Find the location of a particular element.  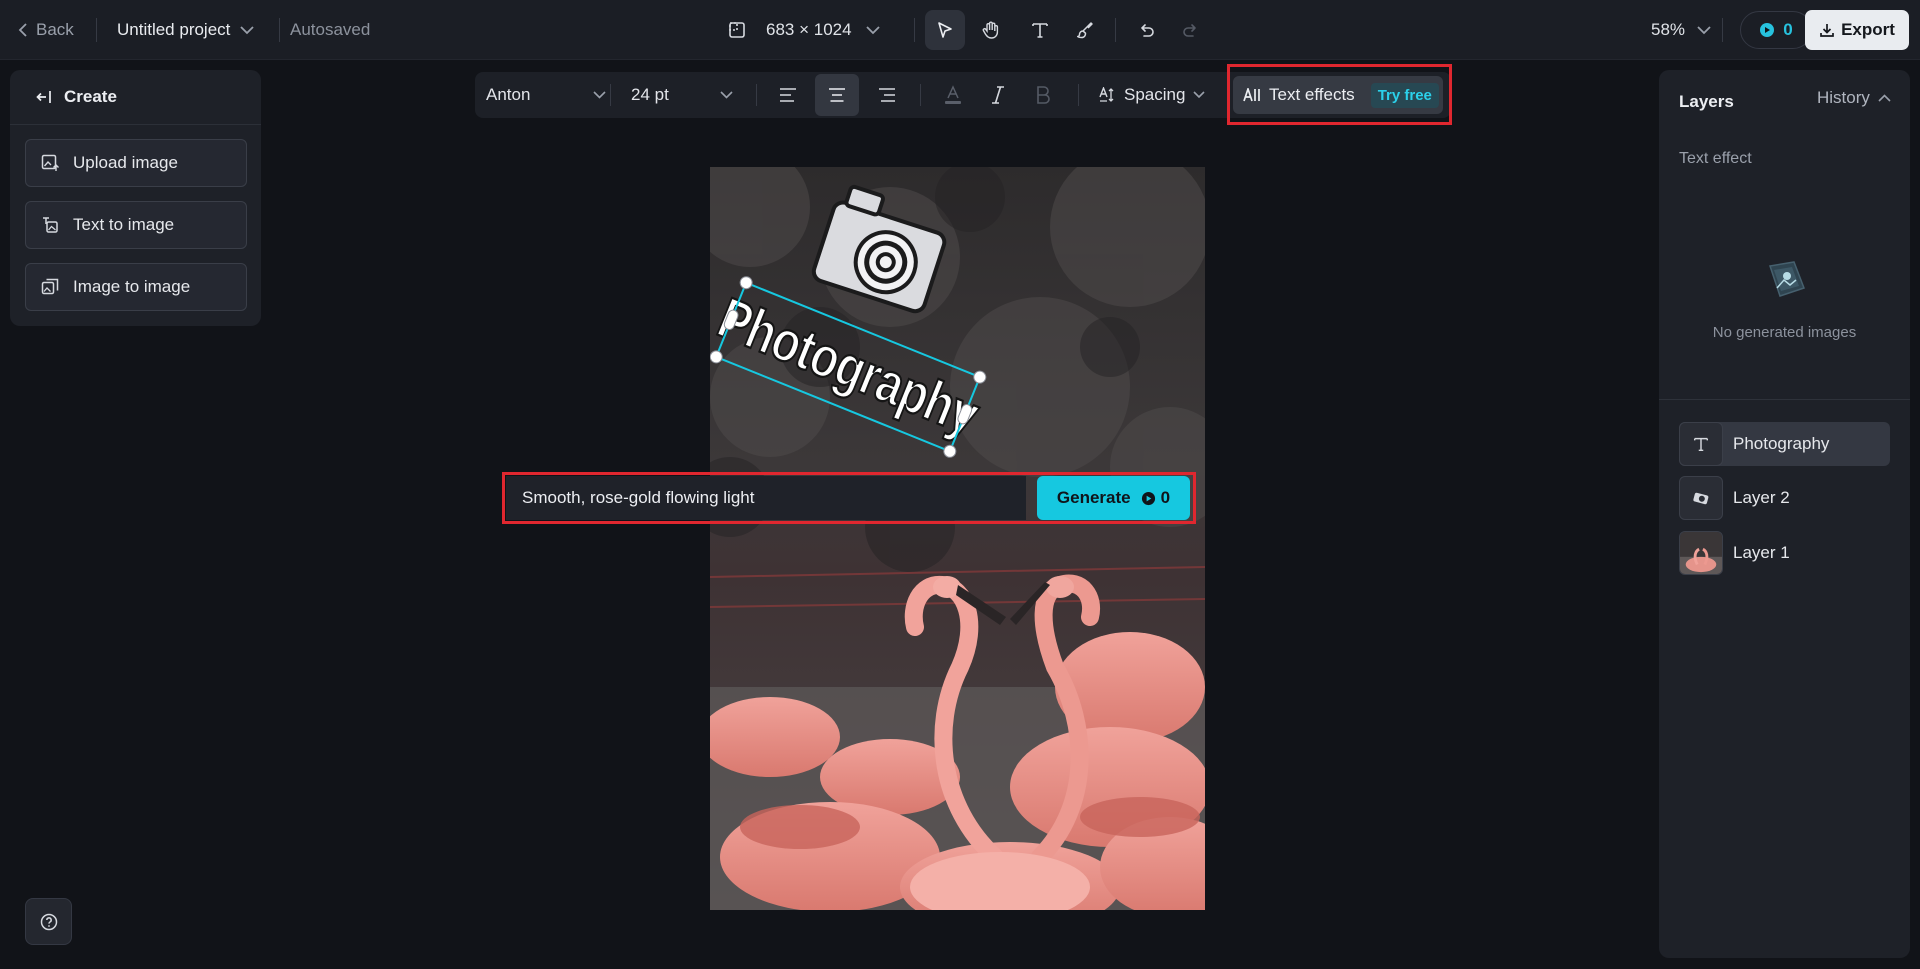

italic-button is located at coordinates (998, 95).